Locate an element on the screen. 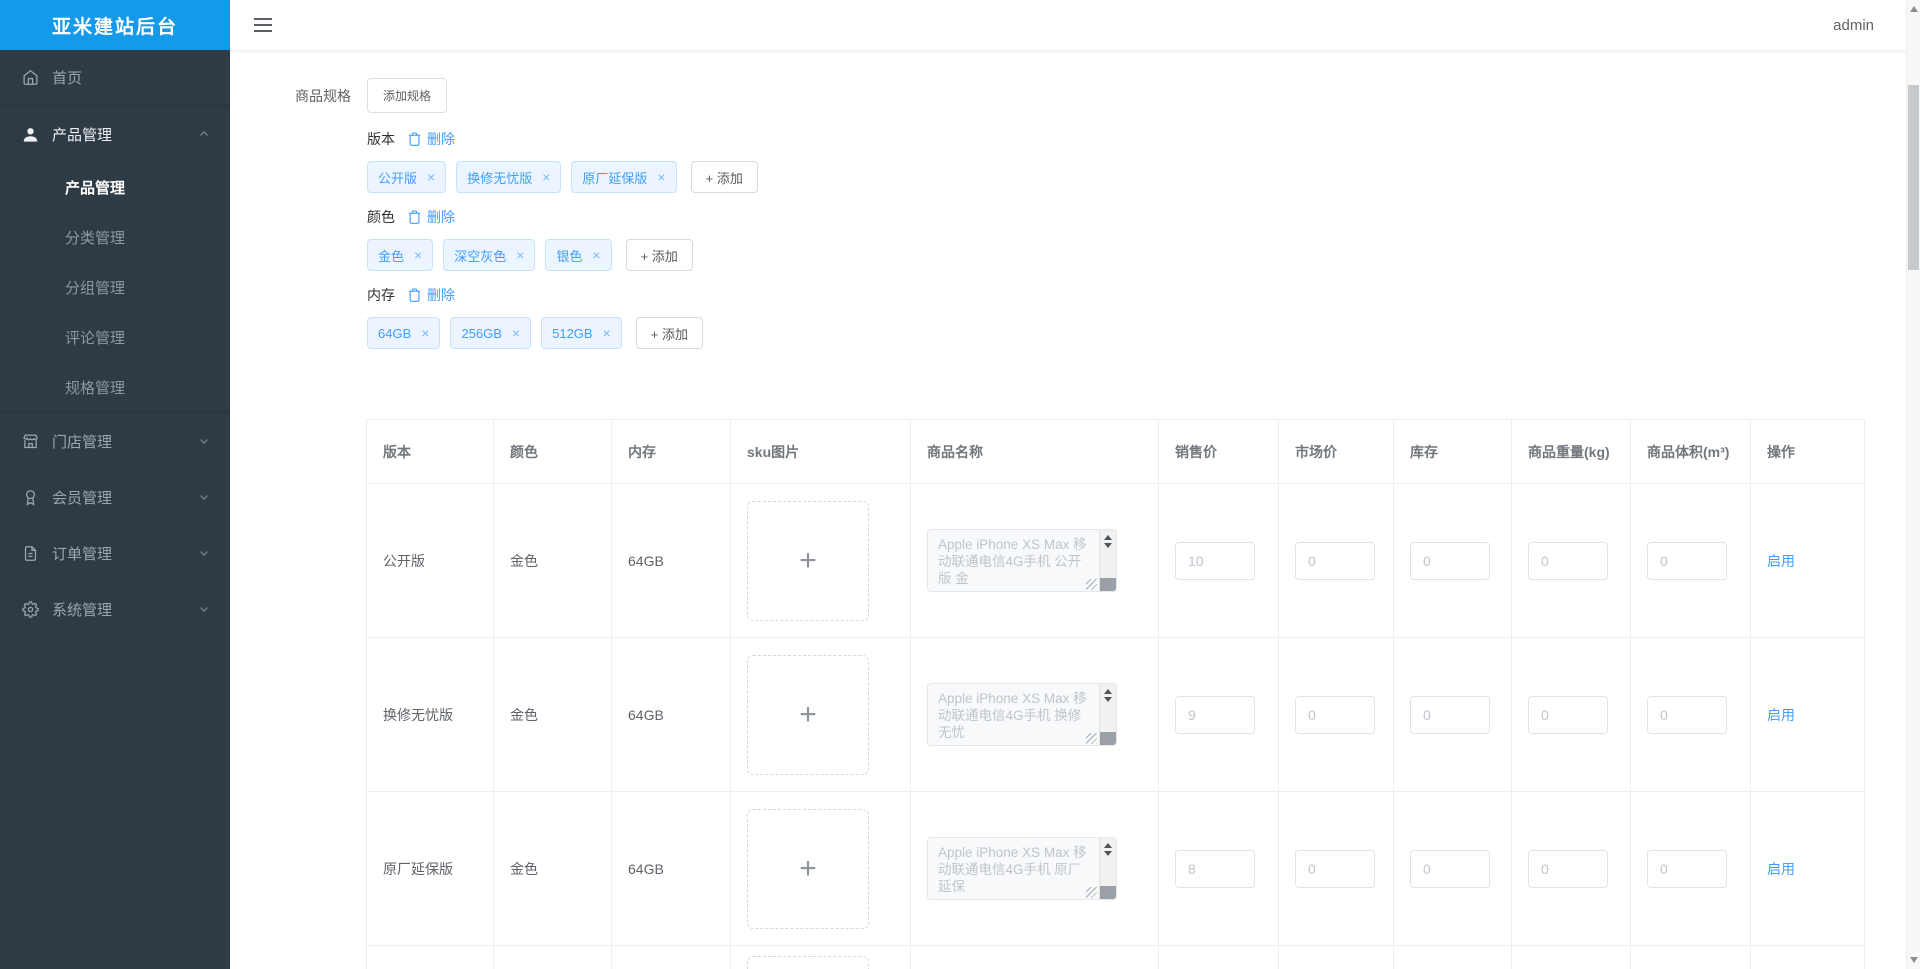 The image size is (1920, 969). sidebar-subitem-product-management: 产品管理 is located at coordinates (115, 187).